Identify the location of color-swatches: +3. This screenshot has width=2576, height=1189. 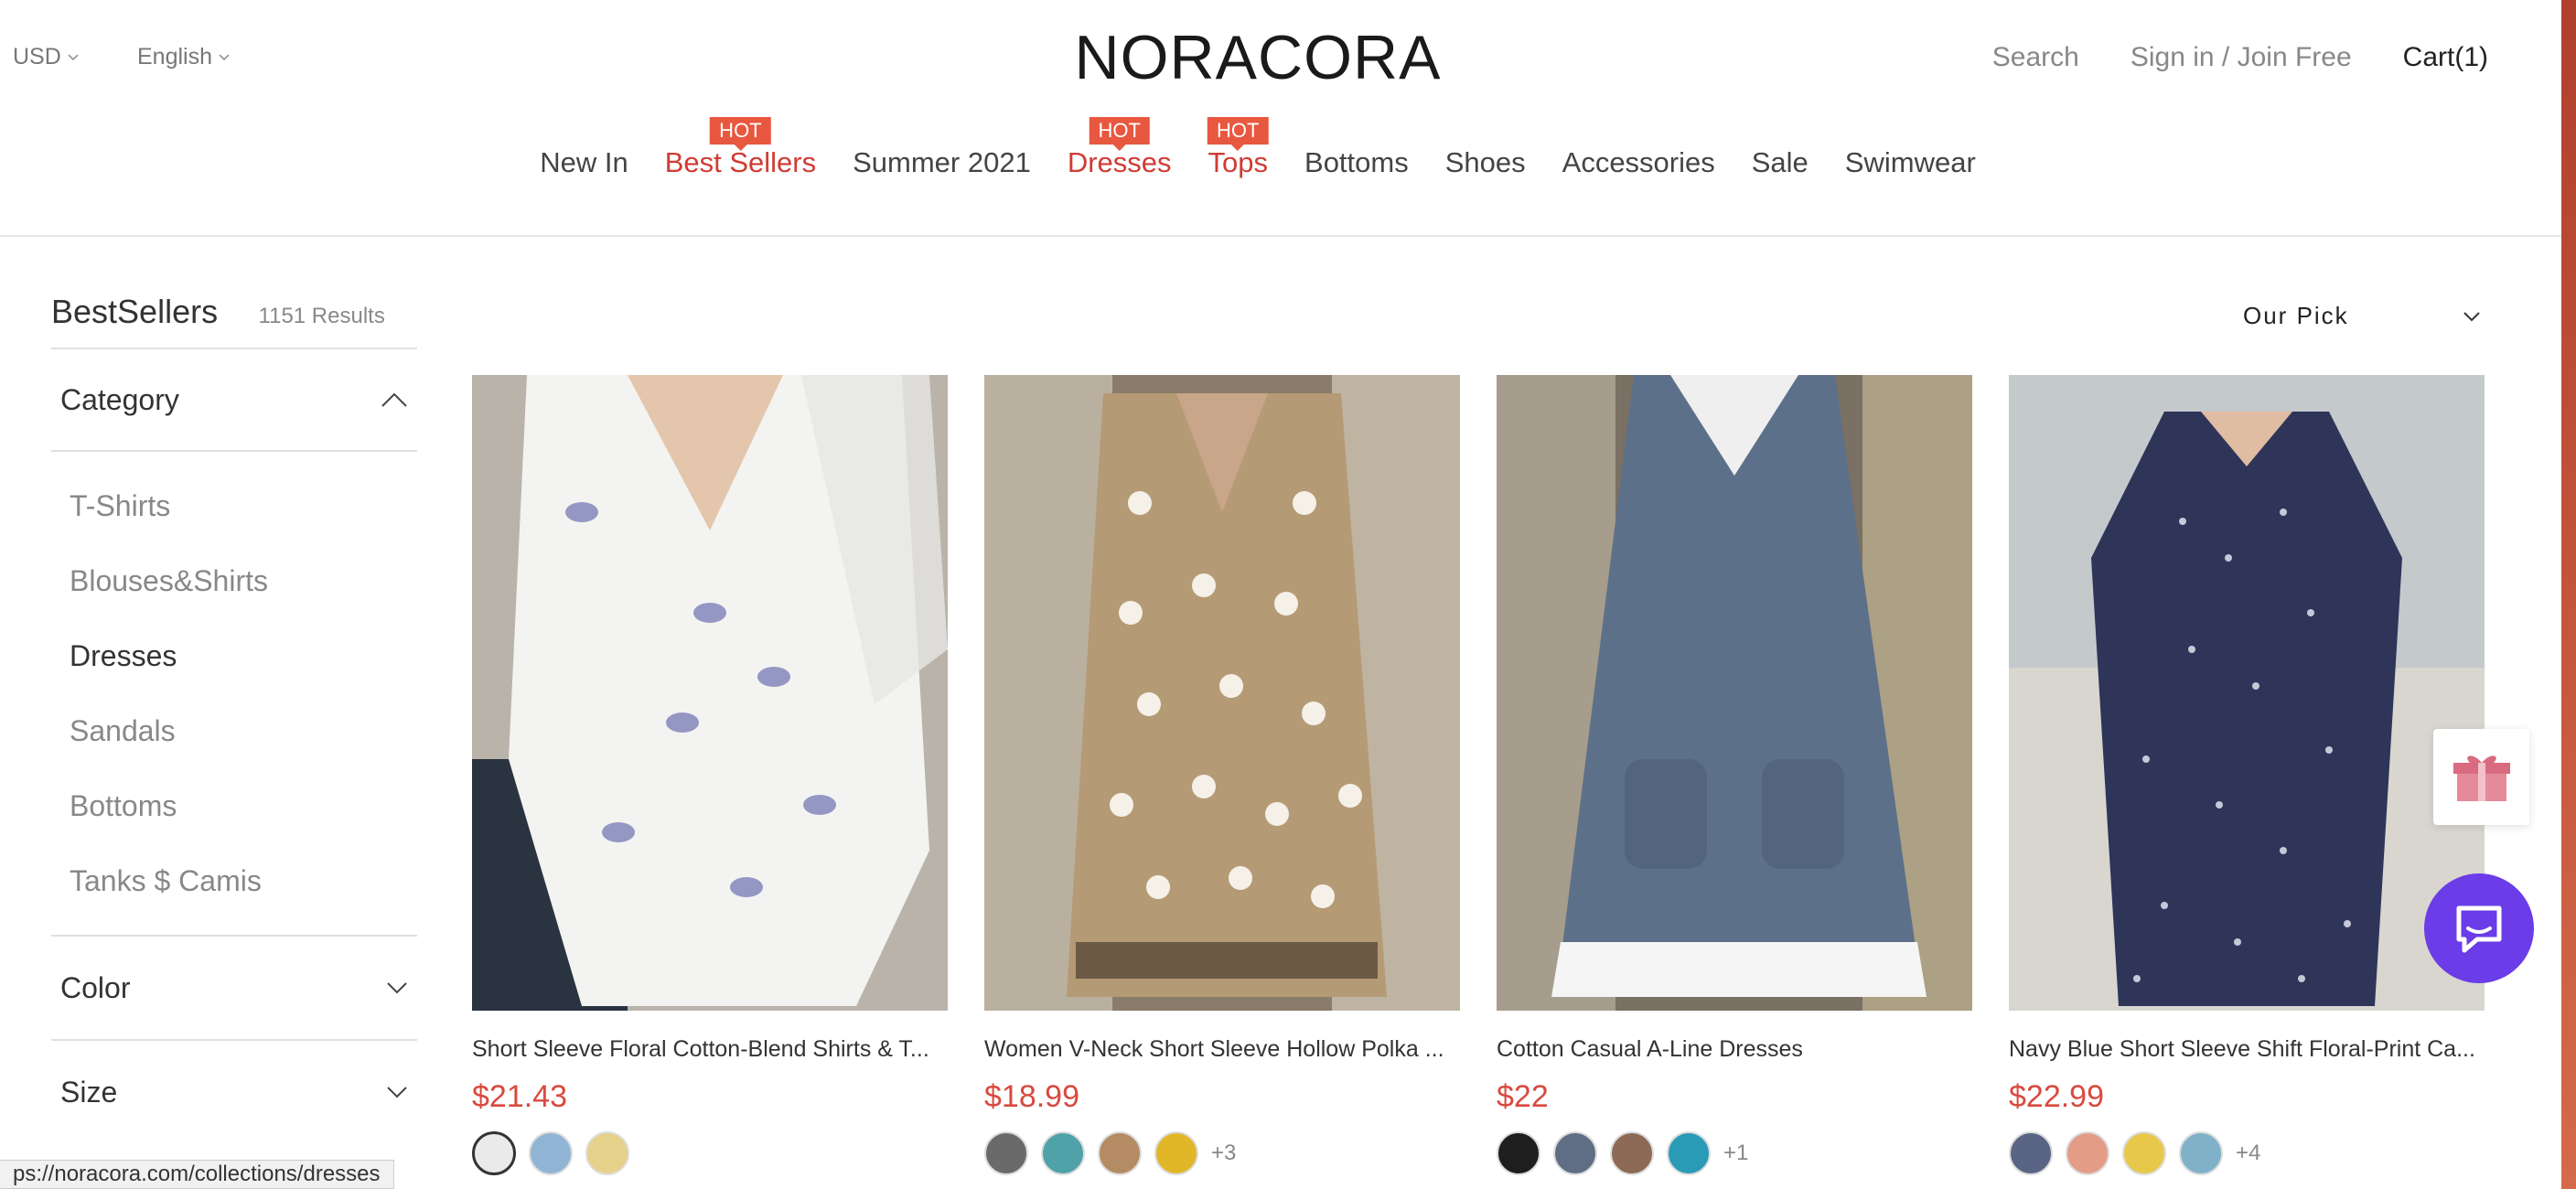
(1222, 1153).